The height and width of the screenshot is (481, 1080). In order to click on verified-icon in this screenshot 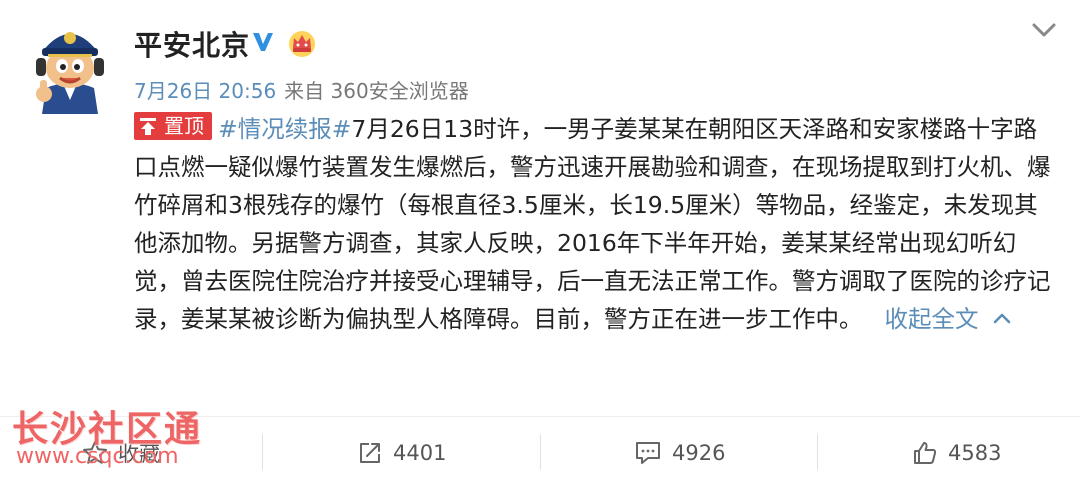, I will do `click(263, 42)`.